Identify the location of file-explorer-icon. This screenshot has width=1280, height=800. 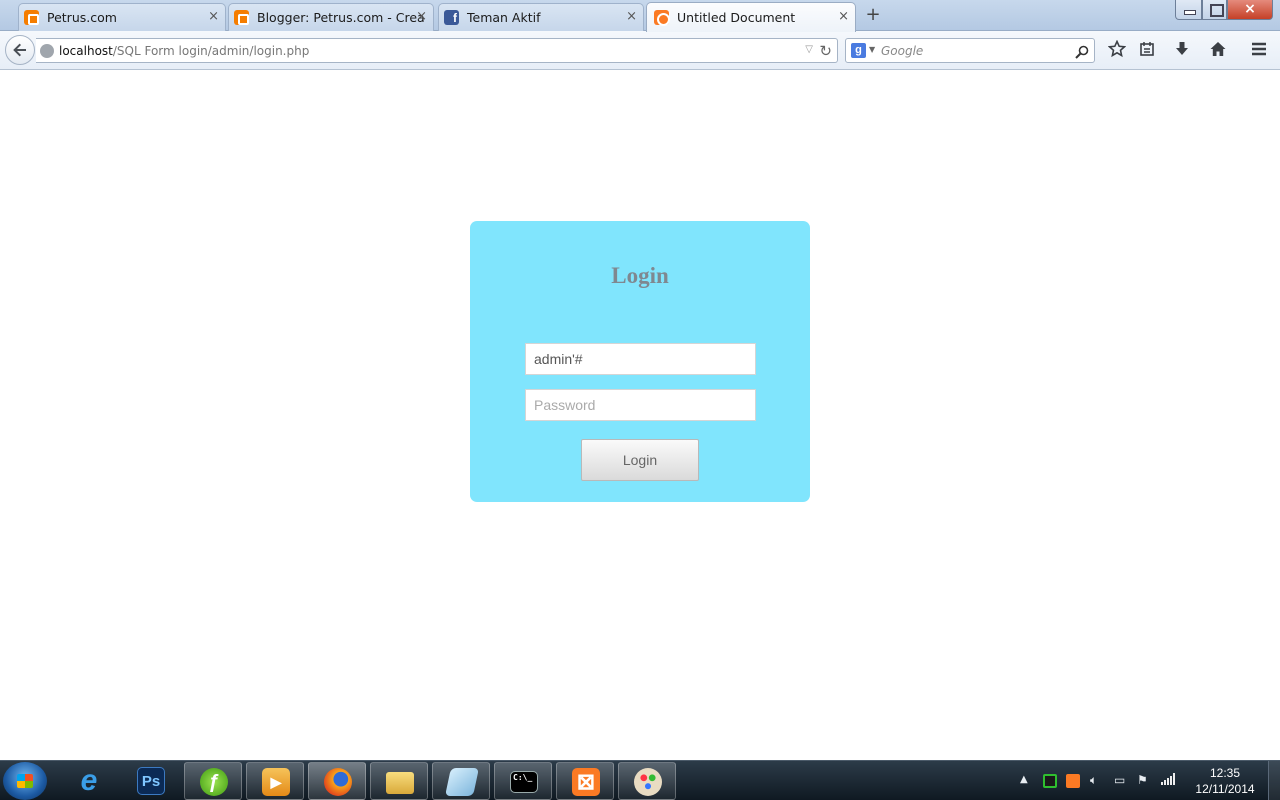
(400, 783).